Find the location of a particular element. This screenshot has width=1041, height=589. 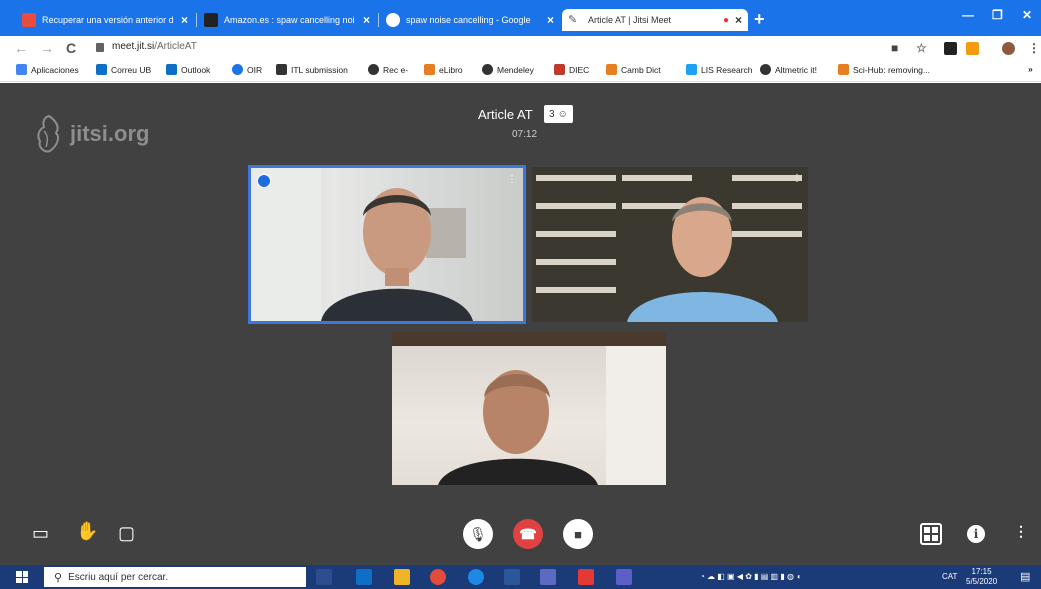

search-icon: ⚲ is located at coordinates (58, 577).